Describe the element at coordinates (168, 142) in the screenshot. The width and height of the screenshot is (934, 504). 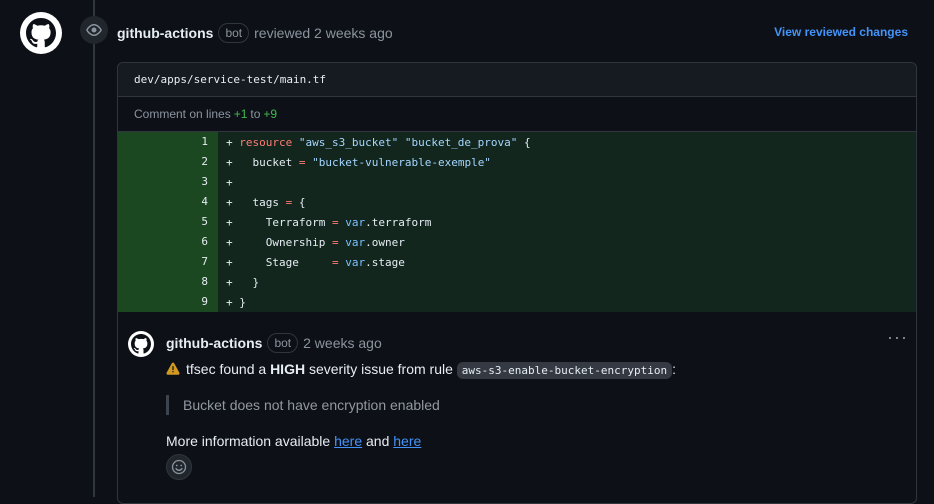
I see `line-number: 1` at that location.